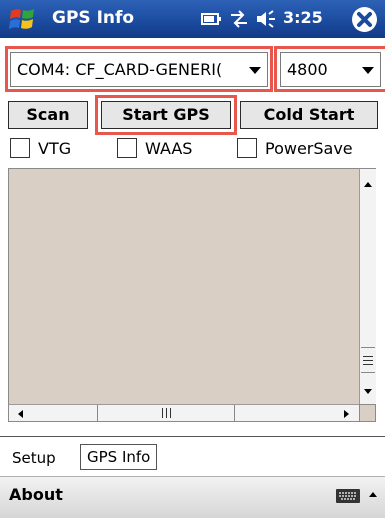 This screenshot has height=518, width=385. I want to click on close-icon, so click(364, 19).